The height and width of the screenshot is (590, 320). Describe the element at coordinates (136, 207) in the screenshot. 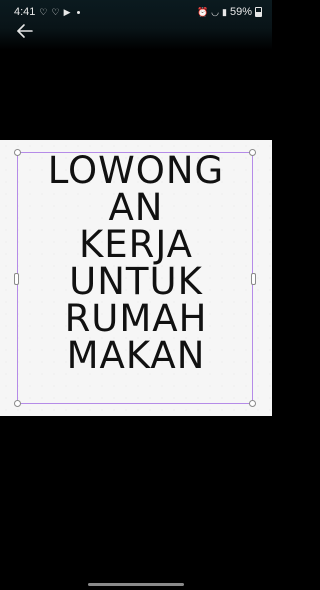

I see `poster-line: AN` at that location.